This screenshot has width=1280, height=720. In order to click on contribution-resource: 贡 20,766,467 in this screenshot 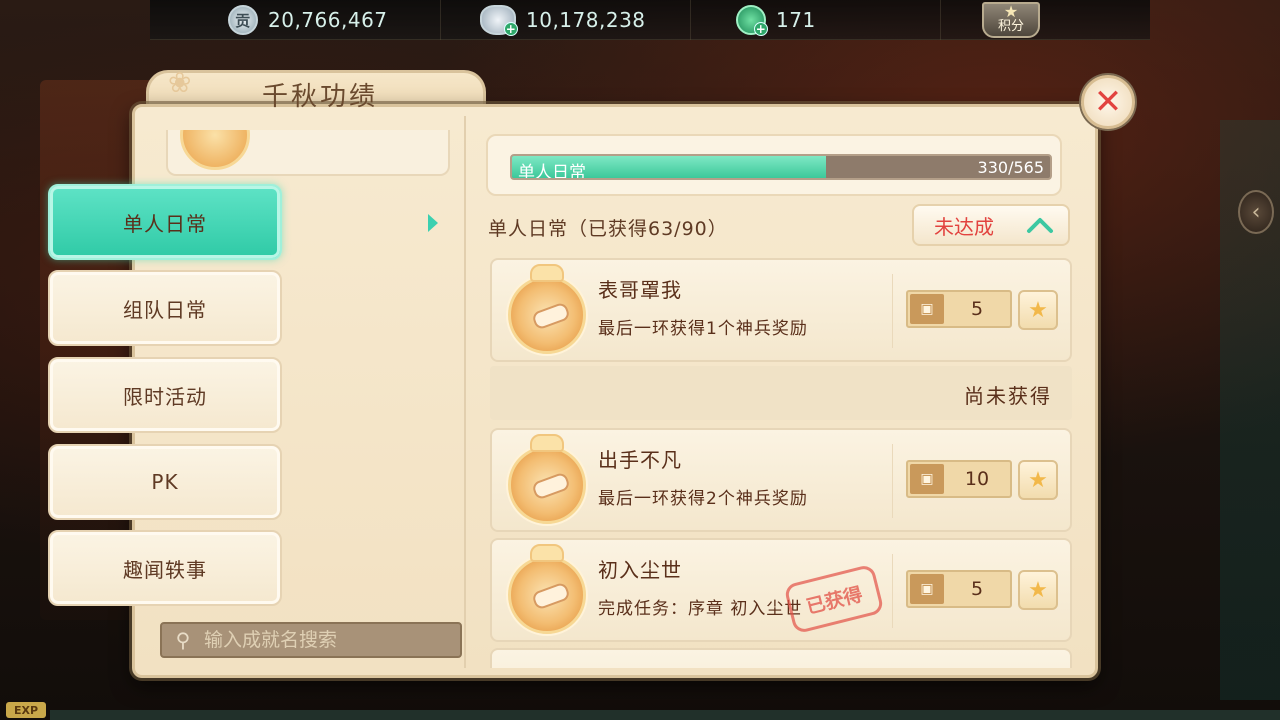, I will do `click(308, 20)`.